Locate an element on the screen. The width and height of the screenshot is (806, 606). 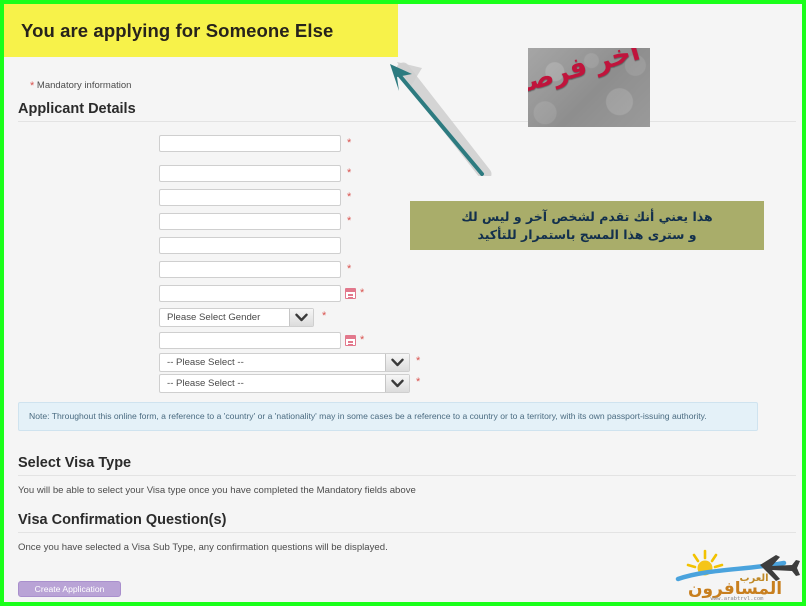
required-marker-primary-contact: * is located at coordinates (349, 221).